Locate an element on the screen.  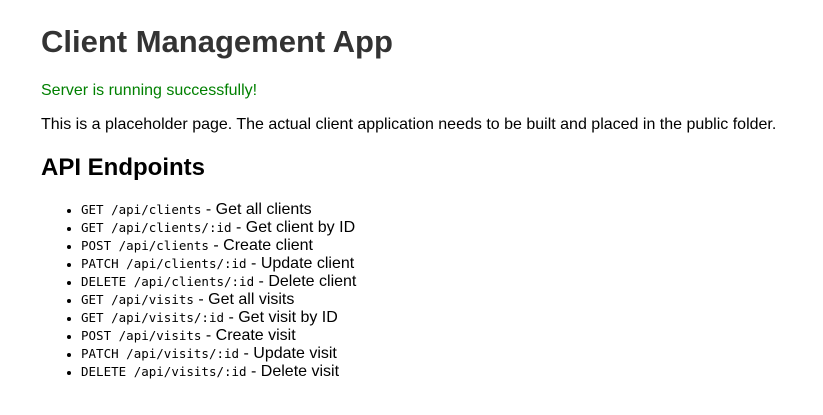
endpoint-item: DELETE /api/visits/:id - Delete visit is located at coordinates (218, 372).